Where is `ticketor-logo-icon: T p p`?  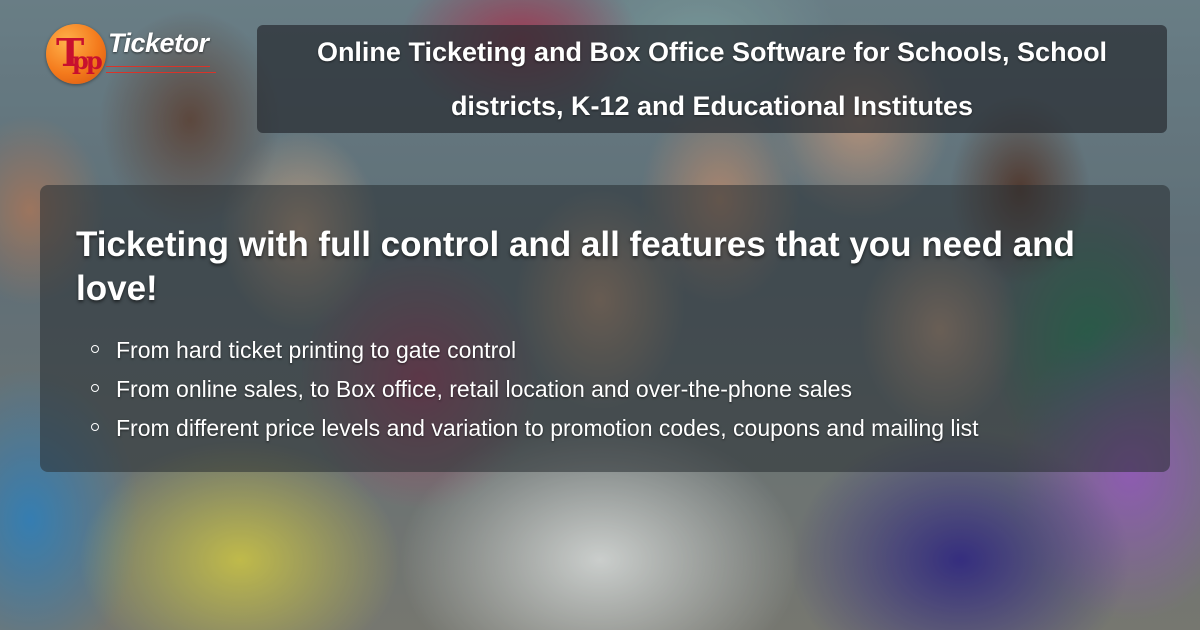 ticketor-logo-icon: T p p is located at coordinates (76, 54).